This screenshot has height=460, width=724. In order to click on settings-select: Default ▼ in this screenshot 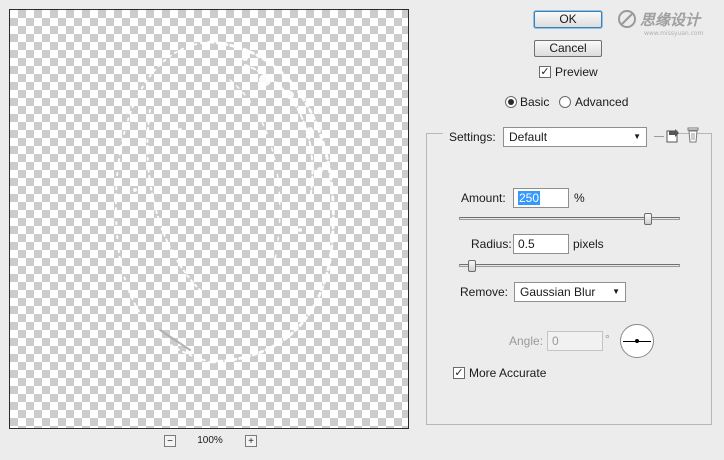, I will do `click(575, 137)`.